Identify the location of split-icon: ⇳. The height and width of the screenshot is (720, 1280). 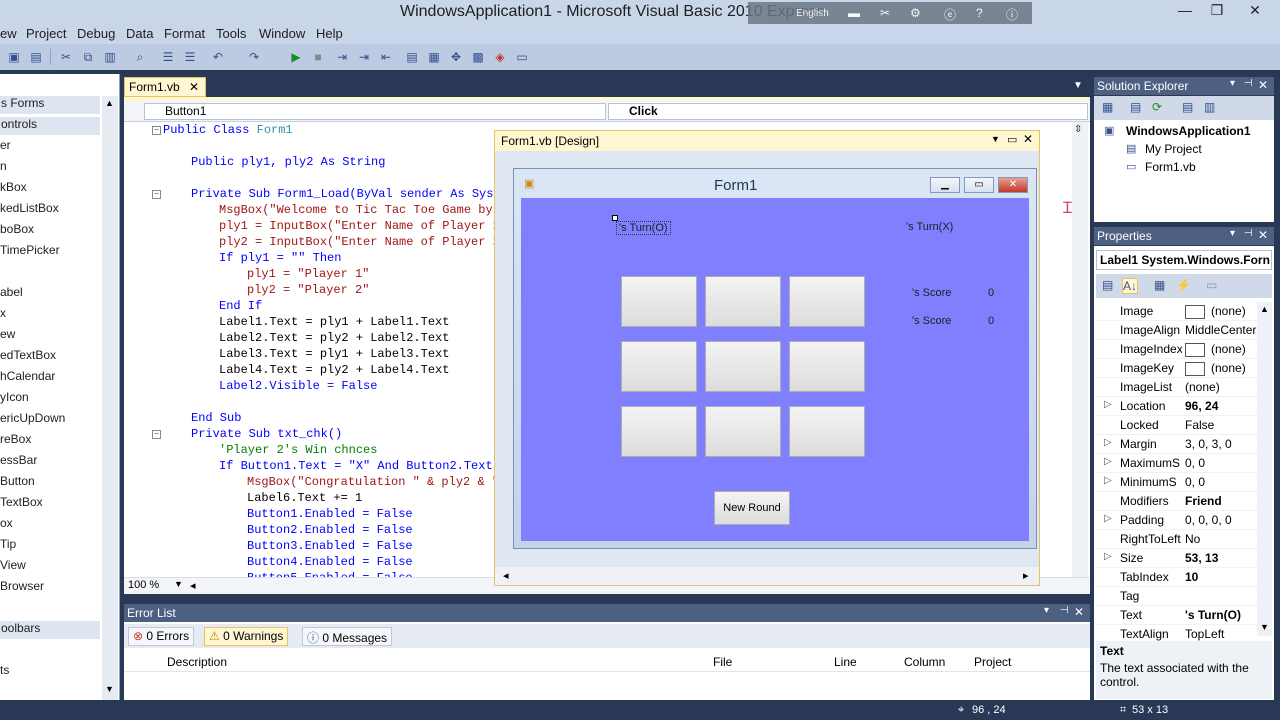
(1078, 129).